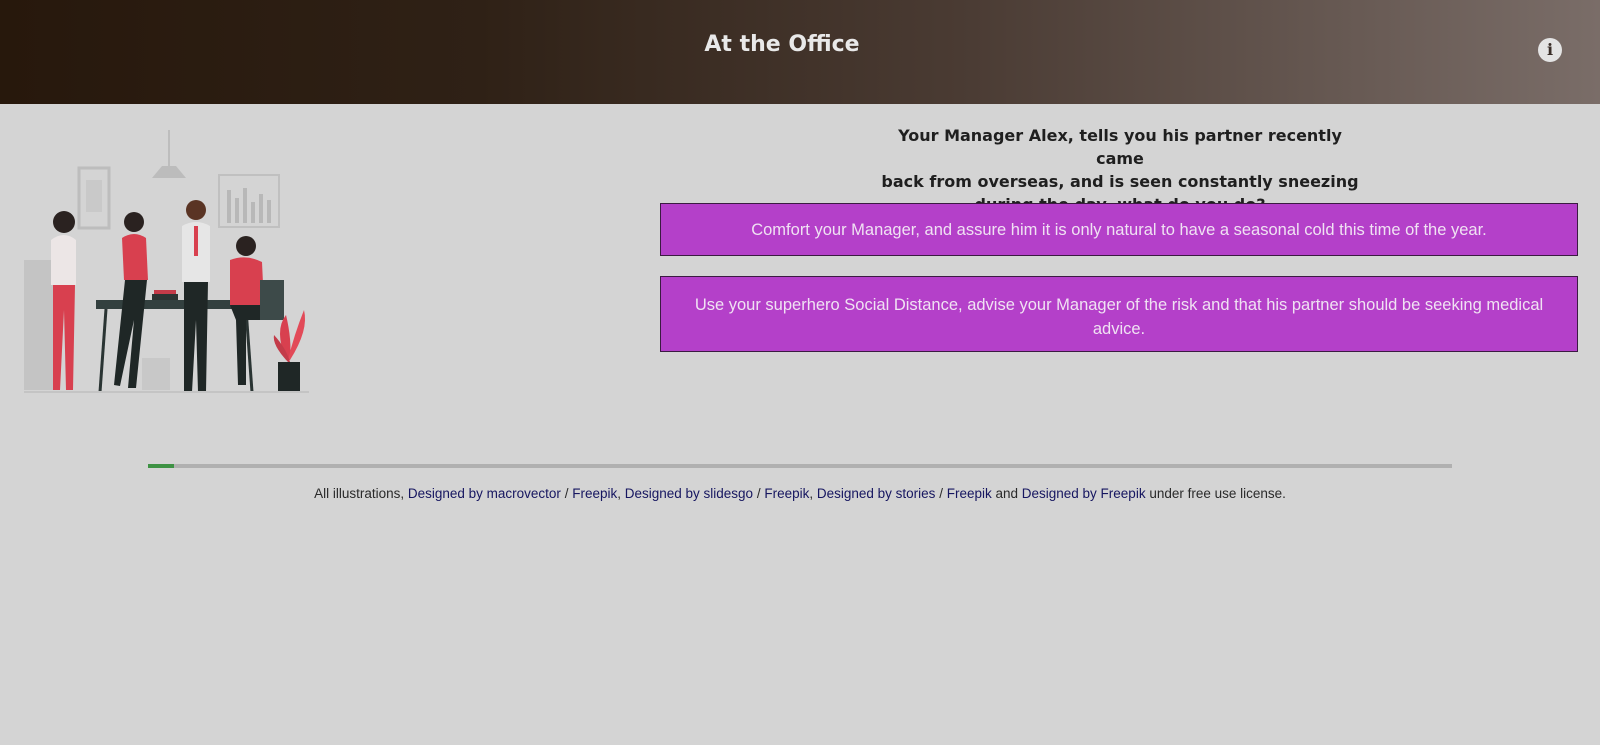 The image size is (1600, 745). What do you see at coordinates (689, 493) in the screenshot?
I see `credit-link-slidesgo: Designed by slidesgo` at bounding box center [689, 493].